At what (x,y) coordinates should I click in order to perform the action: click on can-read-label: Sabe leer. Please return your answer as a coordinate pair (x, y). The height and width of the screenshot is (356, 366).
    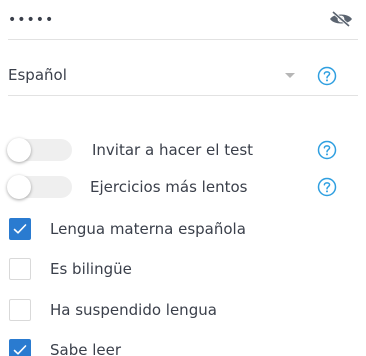
    Looking at the image, I should click on (86, 348).